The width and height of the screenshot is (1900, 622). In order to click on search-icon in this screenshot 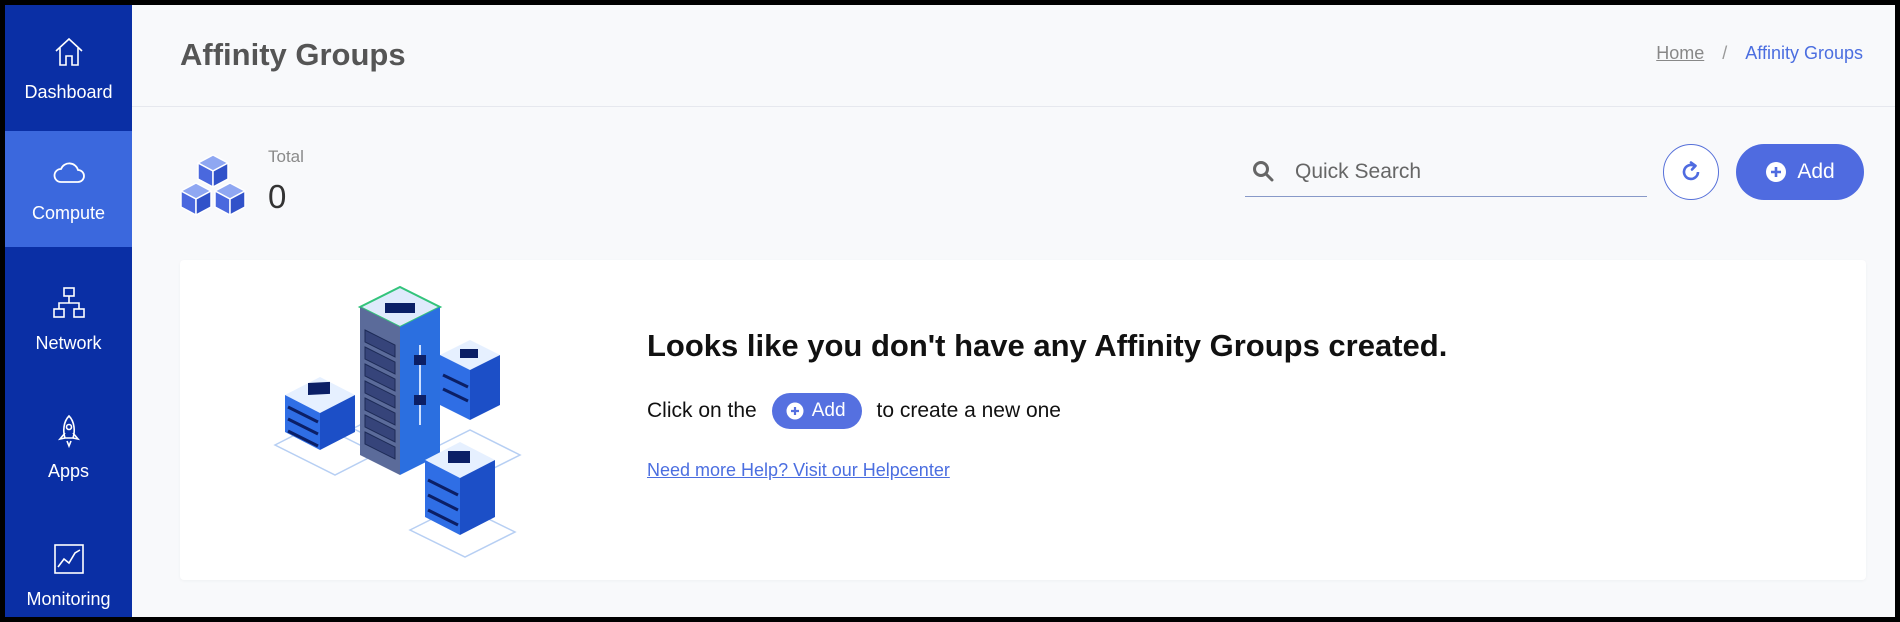, I will do `click(1263, 171)`.